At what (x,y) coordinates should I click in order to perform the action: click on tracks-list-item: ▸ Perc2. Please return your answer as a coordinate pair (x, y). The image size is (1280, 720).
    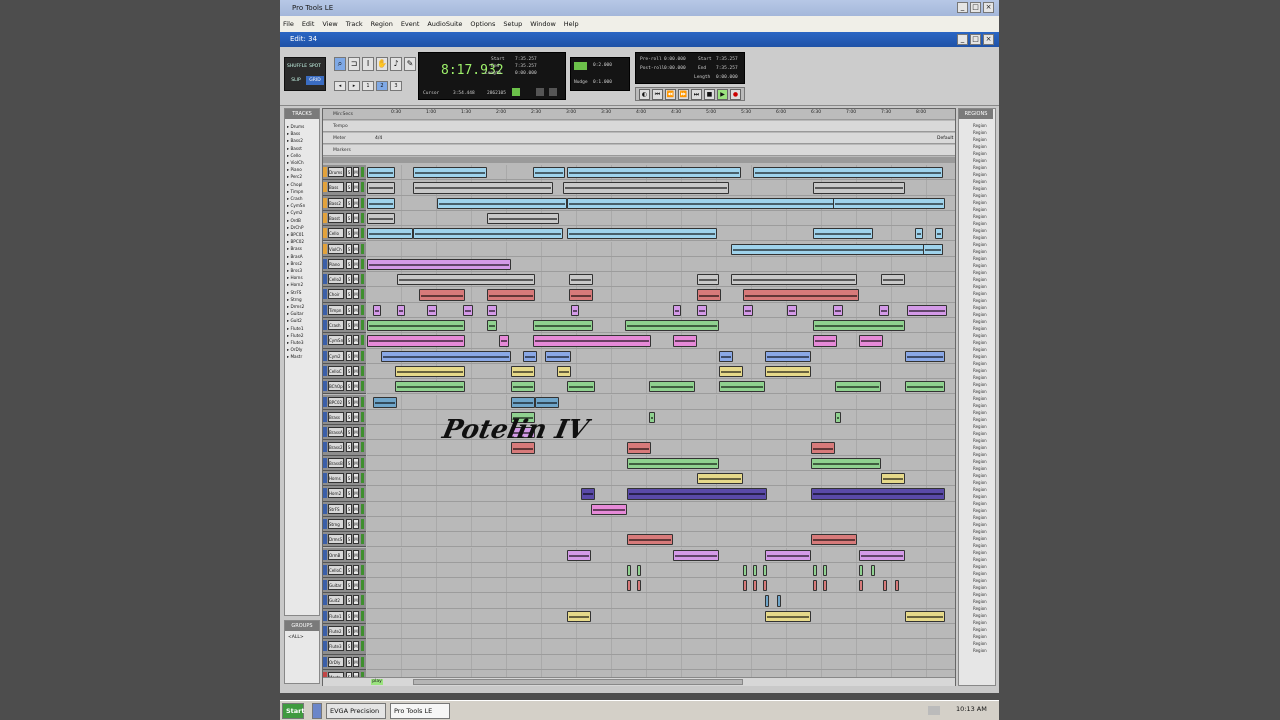
    Looking at the image, I should click on (294, 176).